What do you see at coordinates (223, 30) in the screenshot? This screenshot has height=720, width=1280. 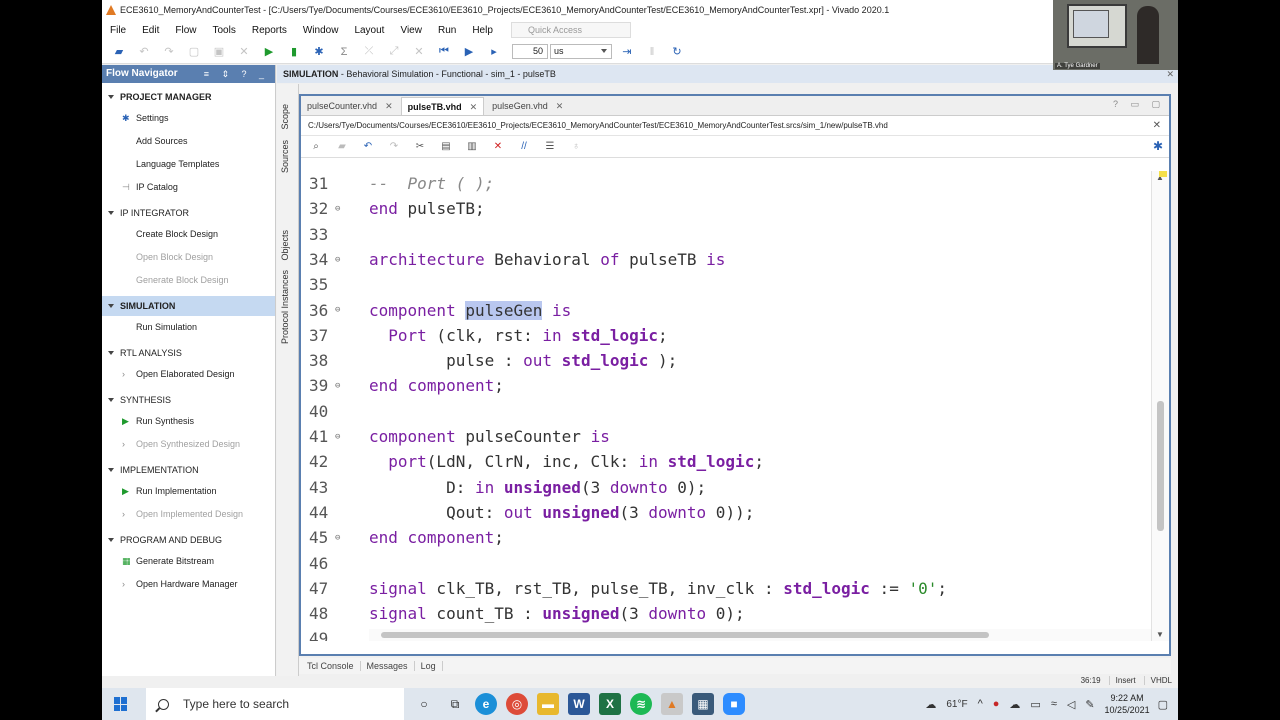 I see `menu-tools: Tools` at bounding box center [223, 30].